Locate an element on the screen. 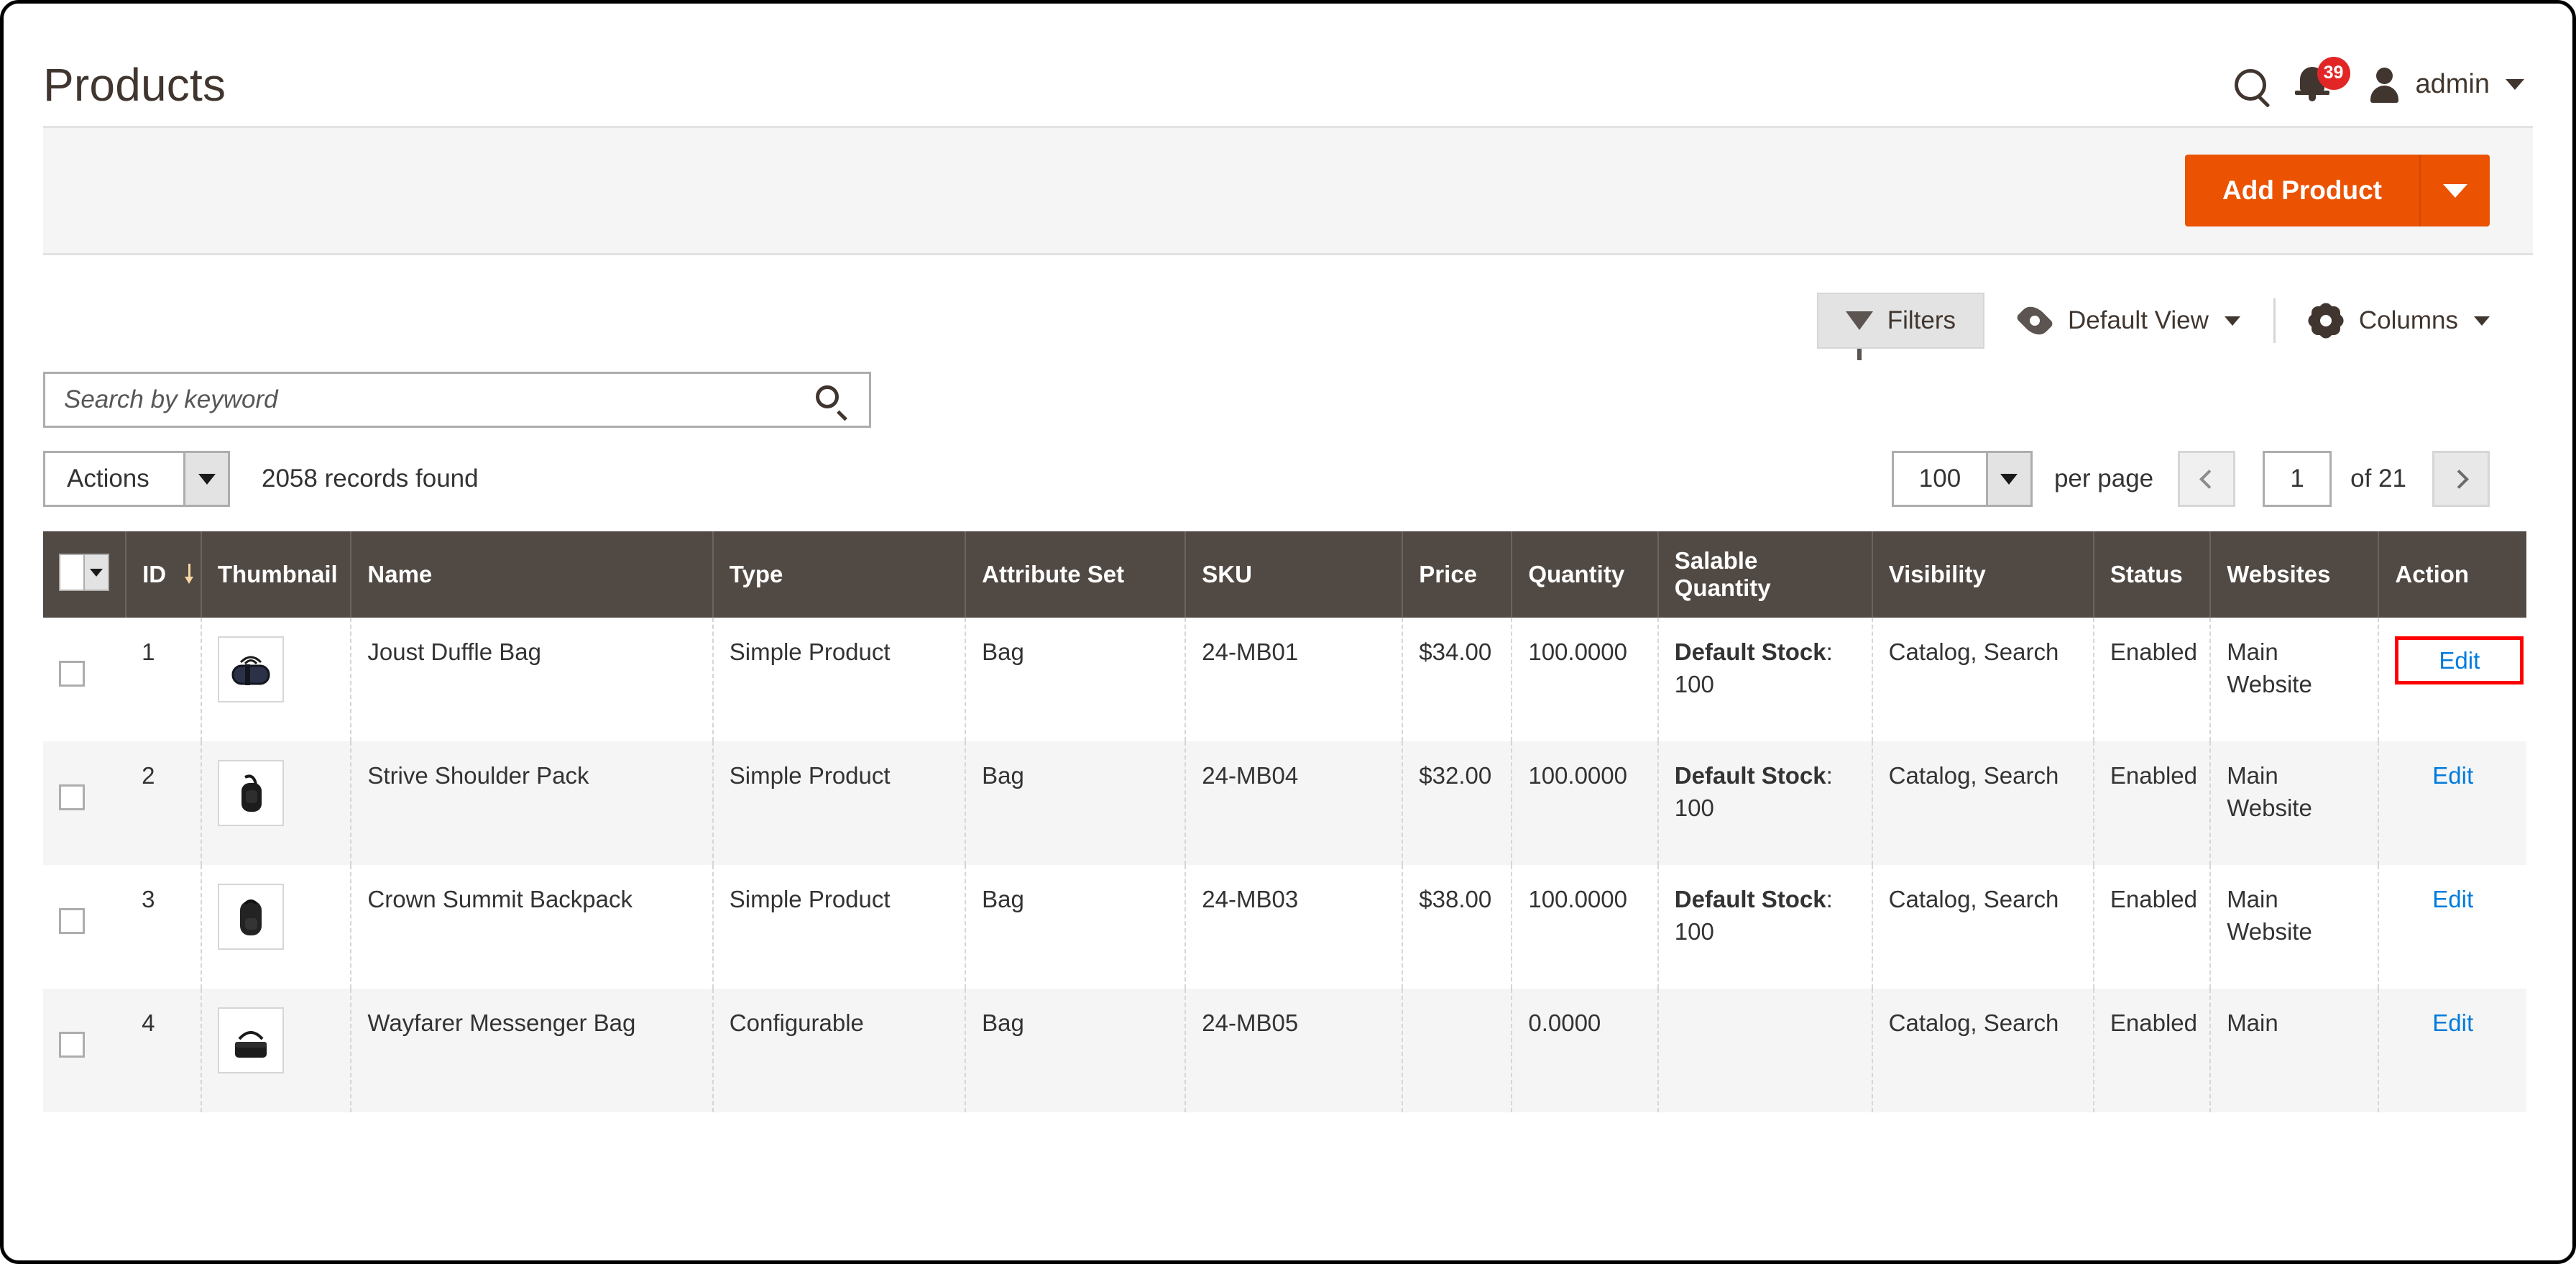 This screenshot has width=2576, height=1264. page-number-input is located at coordinates (2297, 478).